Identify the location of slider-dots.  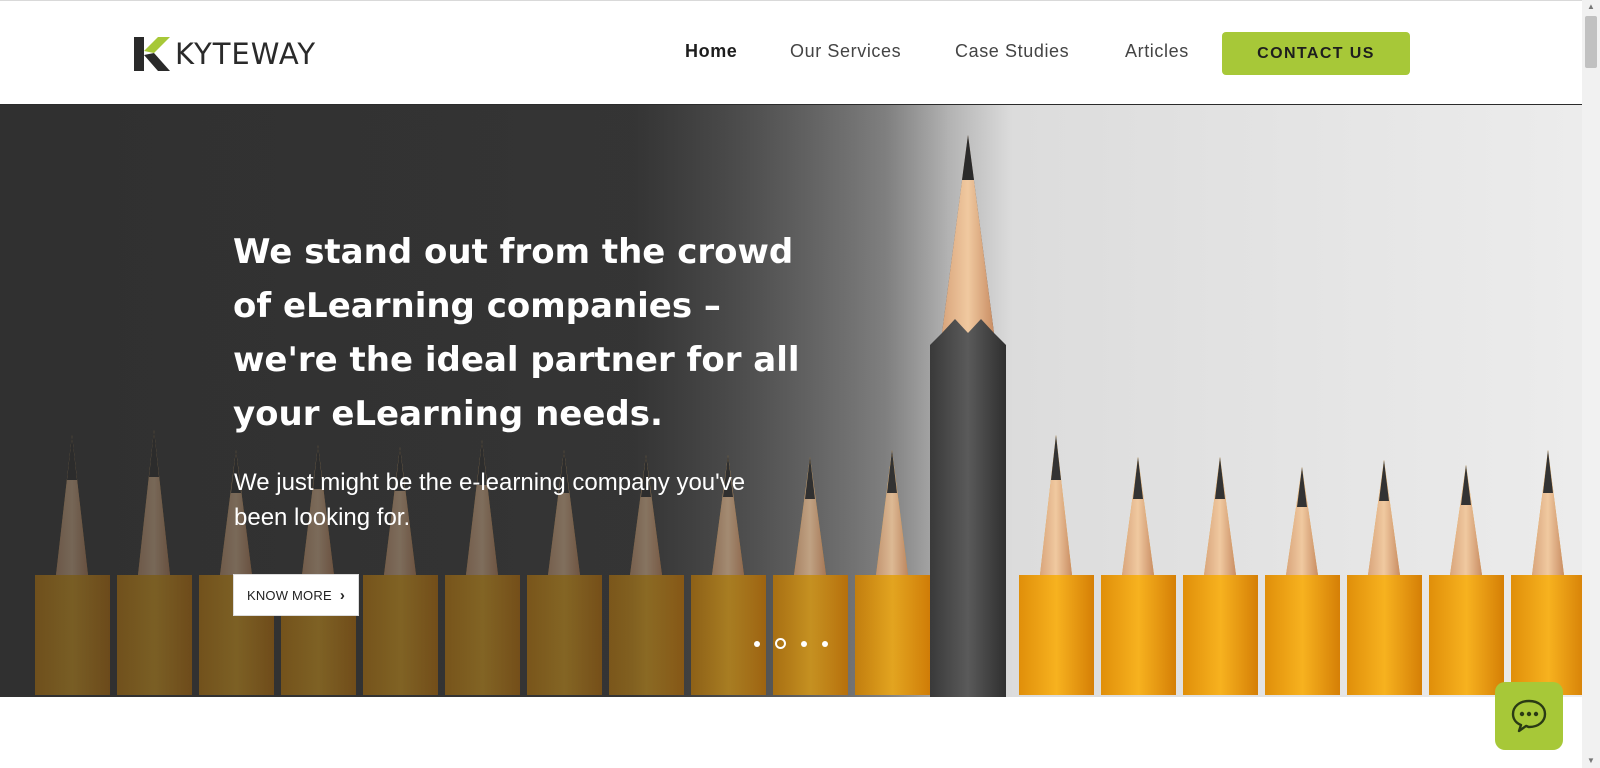
(798, 643).